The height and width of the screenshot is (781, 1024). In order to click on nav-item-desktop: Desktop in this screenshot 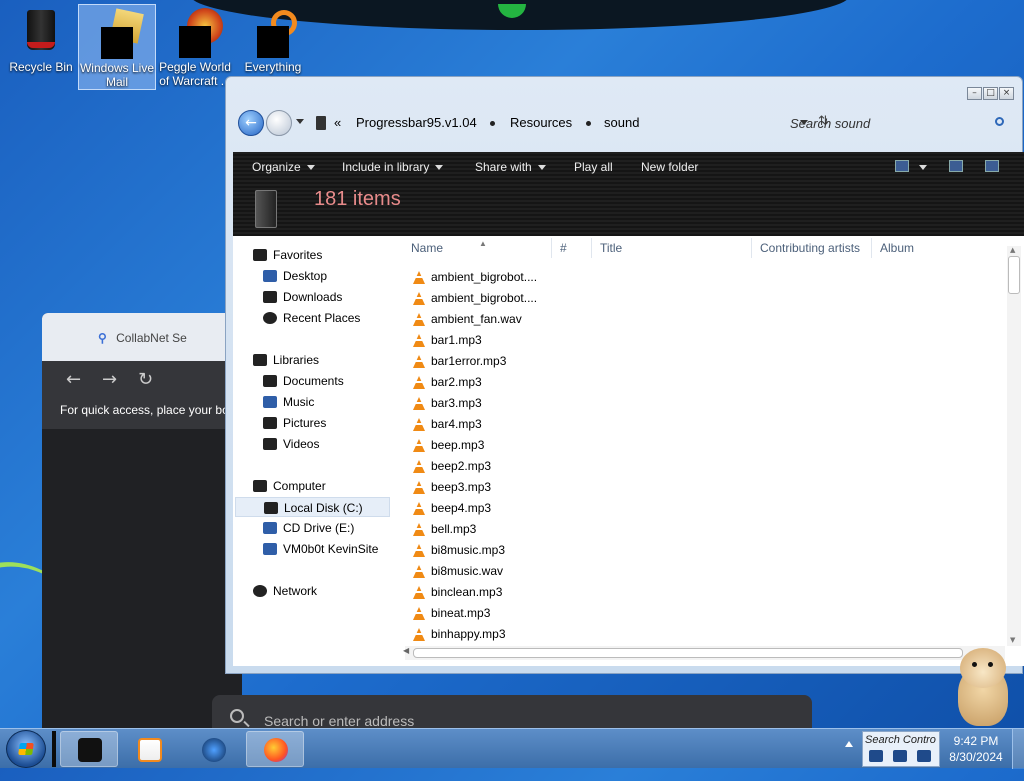, I will do `click(294, 276)`.